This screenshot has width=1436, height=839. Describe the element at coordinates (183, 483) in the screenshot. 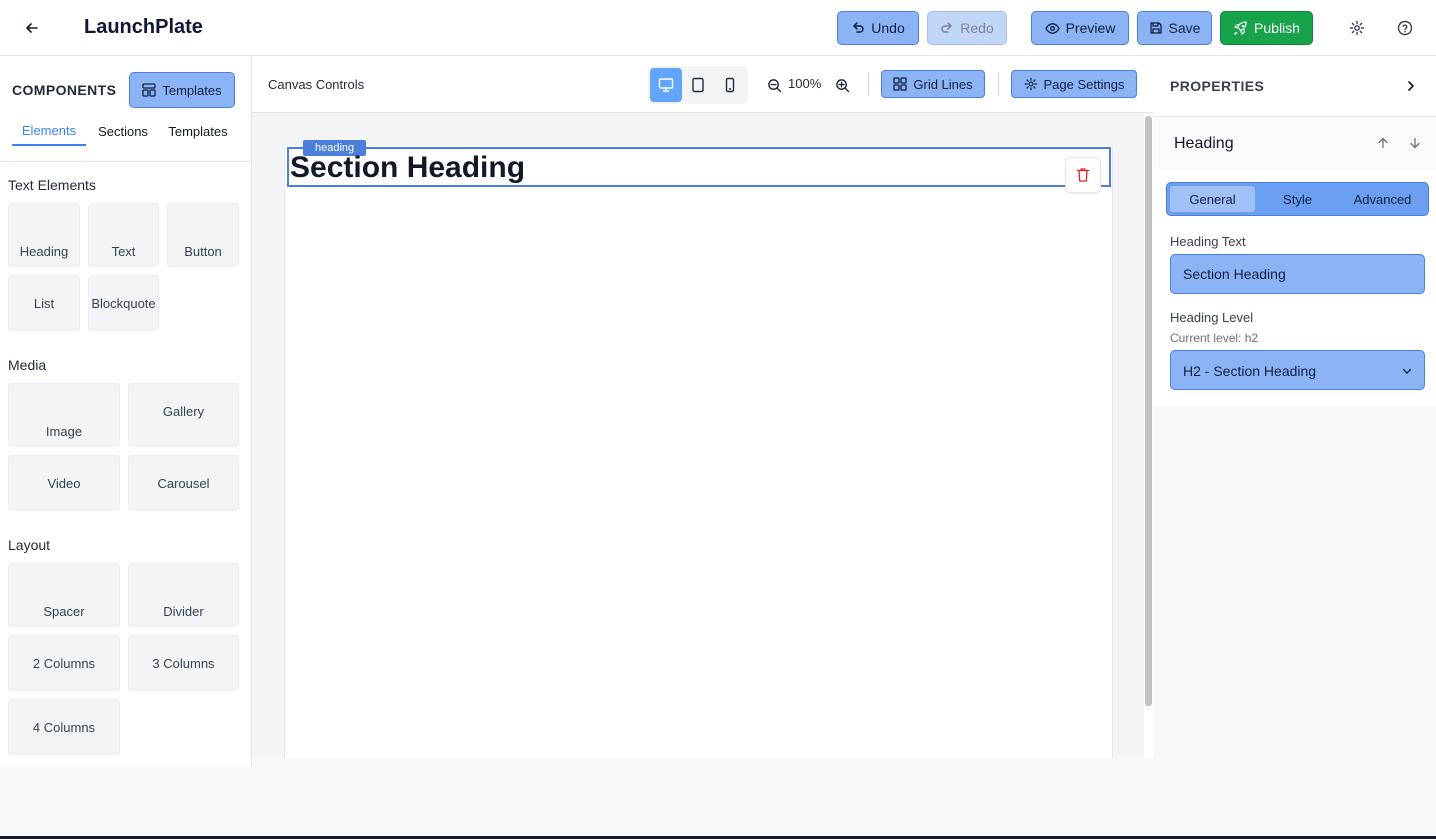

I see `component-carousel: Carousel` at that location.